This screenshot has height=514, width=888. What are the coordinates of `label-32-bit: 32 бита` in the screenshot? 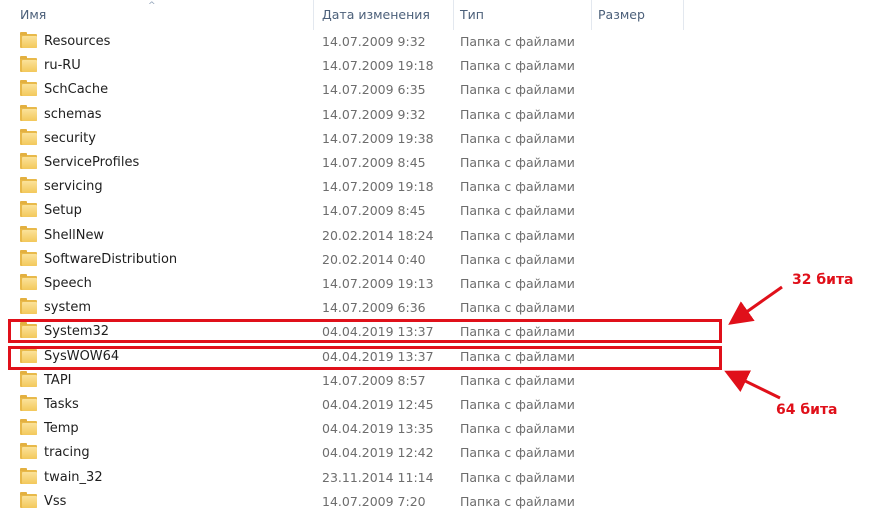 It's located at (823, 280).